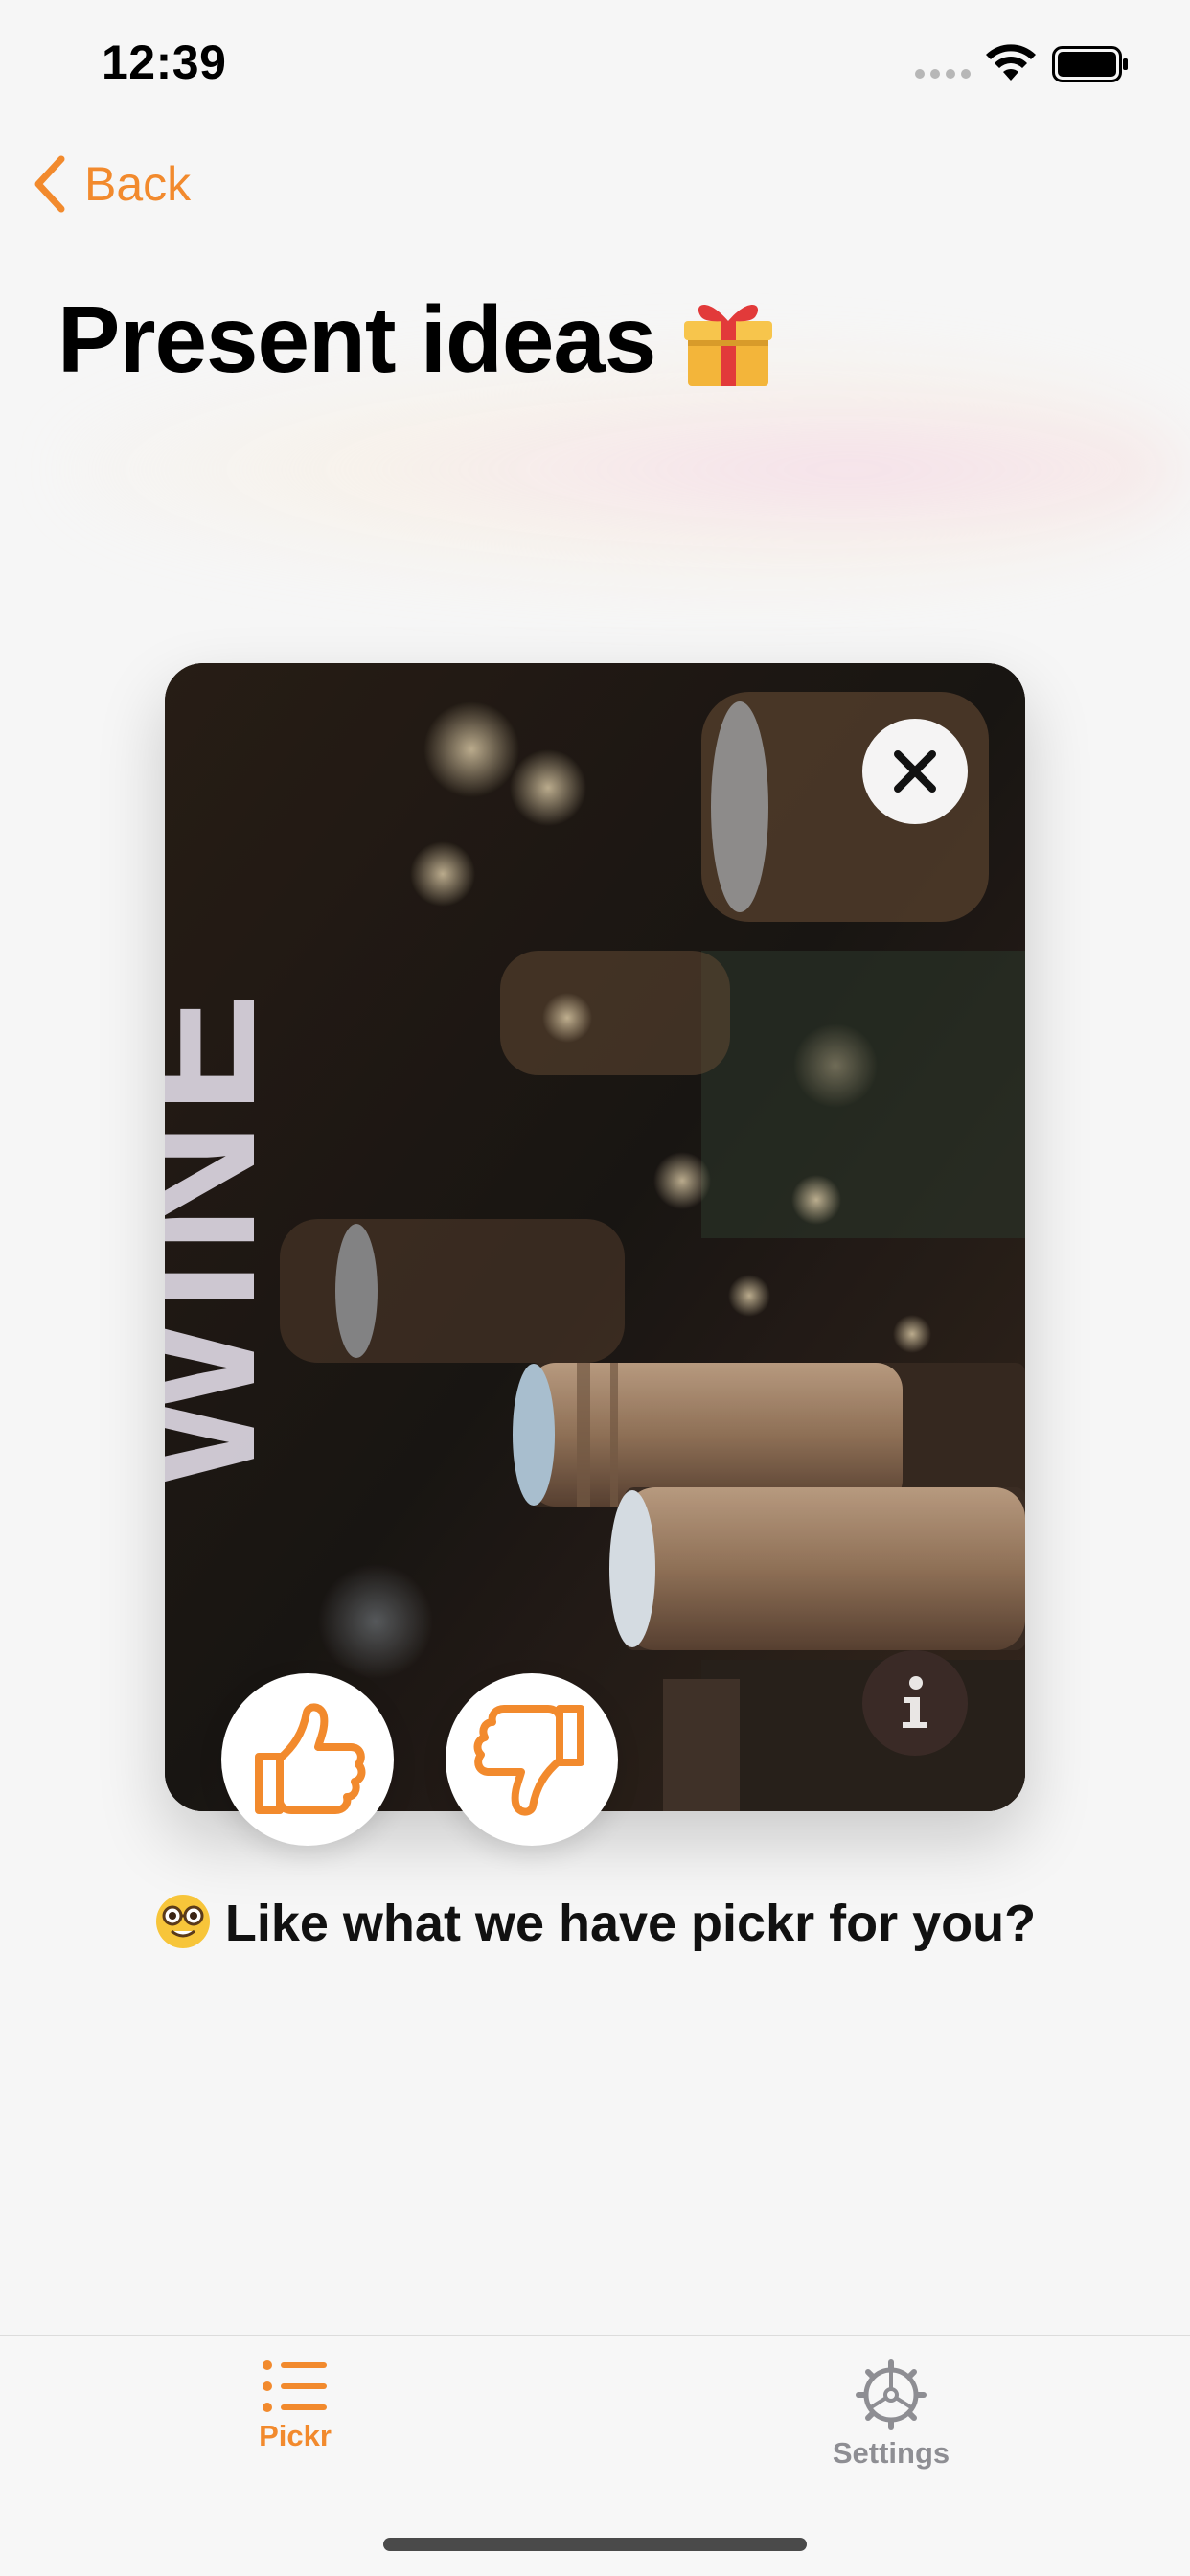 This screenshot has height=2576, width=1190. What do you see at coordinates (729, 345) in the screenshot?
I see `gift-icon` at bounding box center [729, 345].